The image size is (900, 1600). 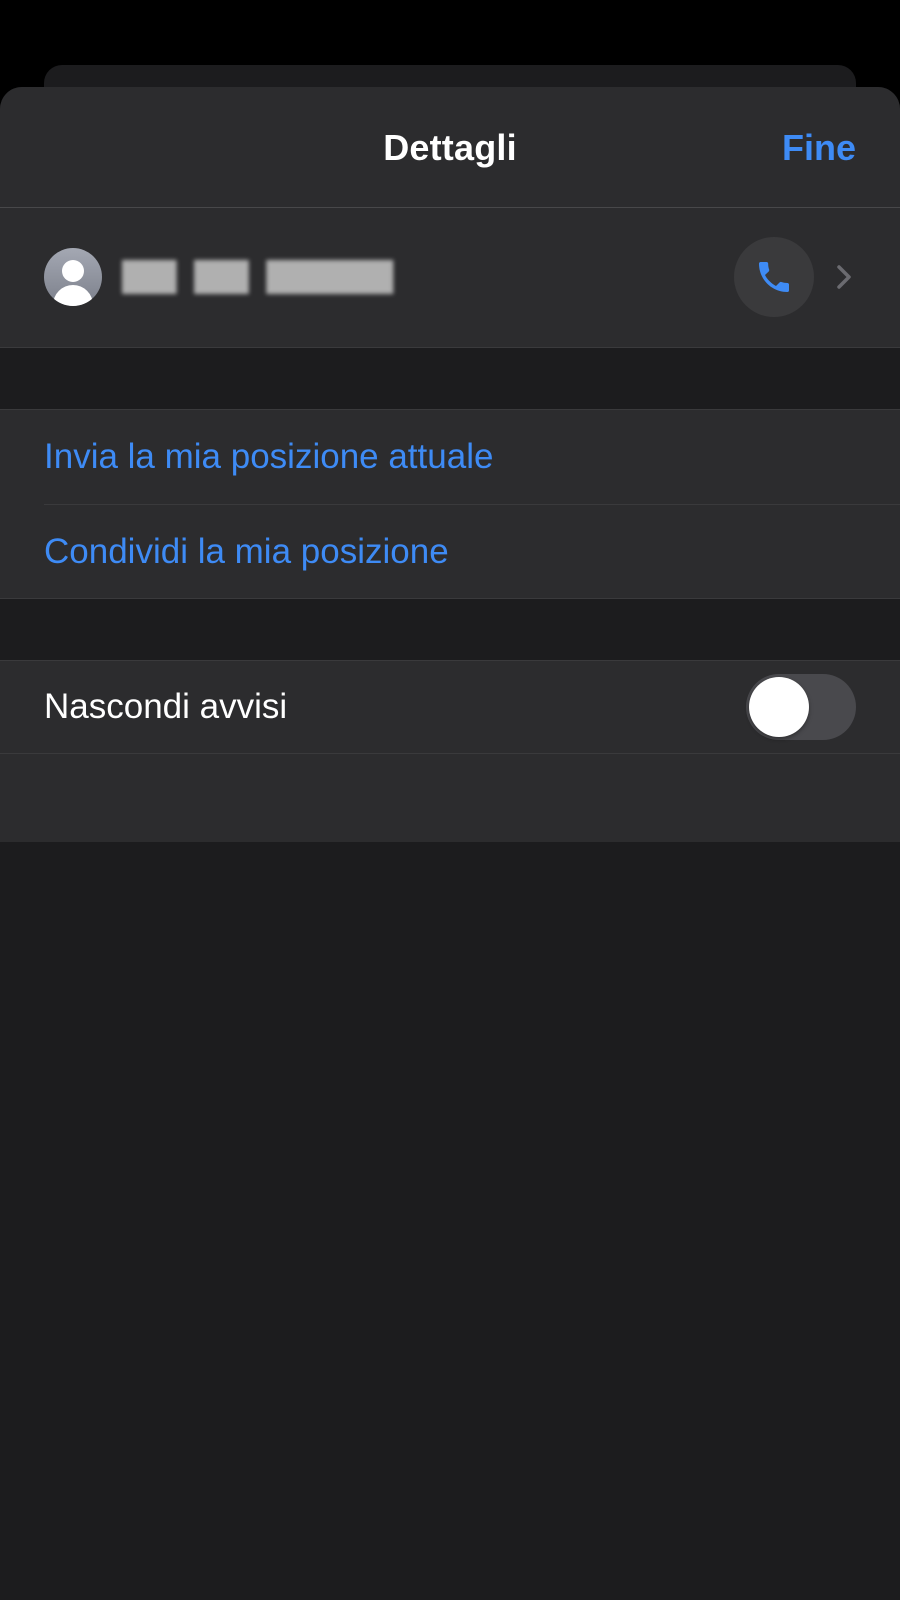 I want to click on contact-name-redacted: ███ ███ ███████, so click(x=257, y=277).